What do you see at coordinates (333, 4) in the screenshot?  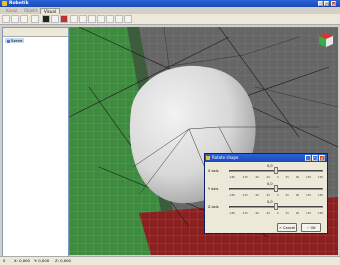 I see `close-button: ×` at bounding box center [333, 4].